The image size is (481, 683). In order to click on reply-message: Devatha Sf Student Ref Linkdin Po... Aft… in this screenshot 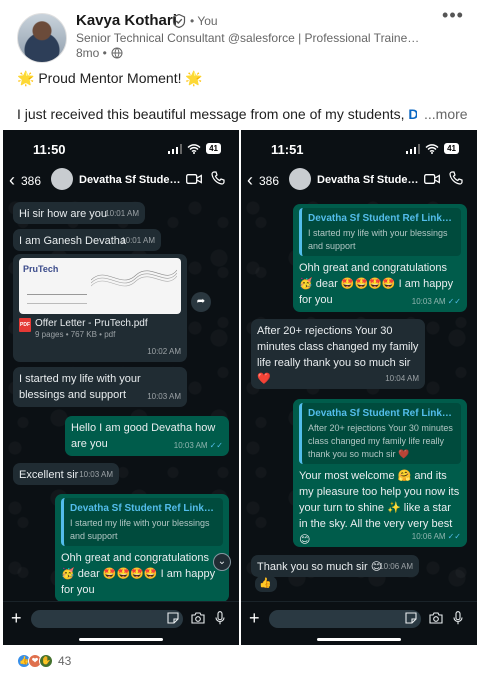, I will do `click(380, 473)`.